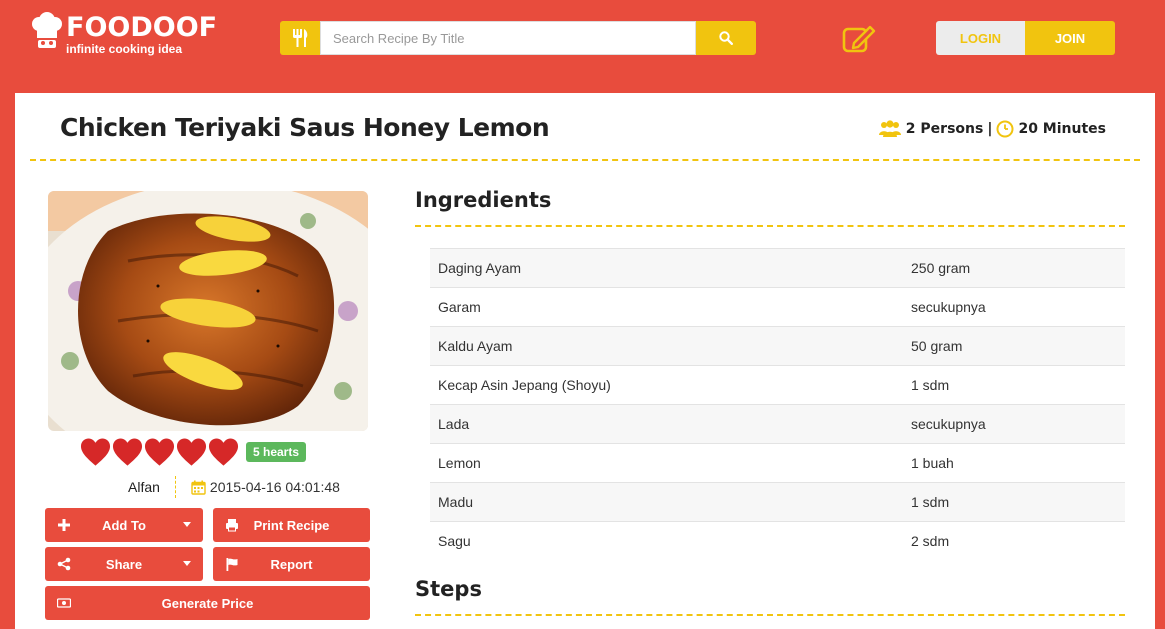 The height and width of the screenshot is (629, 1165). Describe the element at coordinates (1070, 38) in the screenshot. I see `join-button: JOIN` at that location.